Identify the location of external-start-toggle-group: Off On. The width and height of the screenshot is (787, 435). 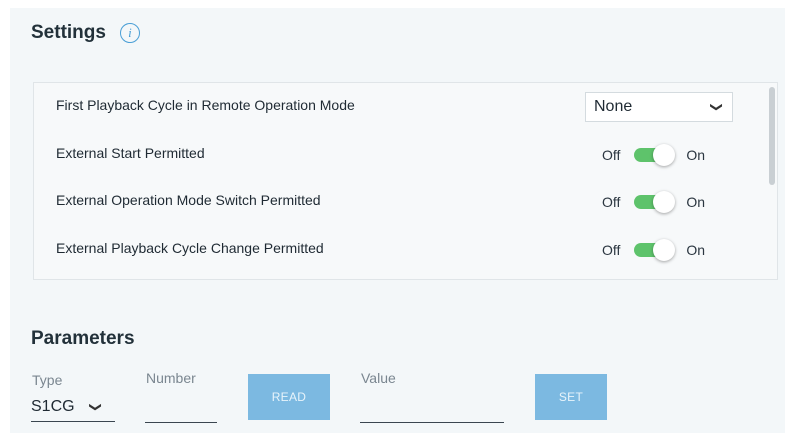
(653, 155).